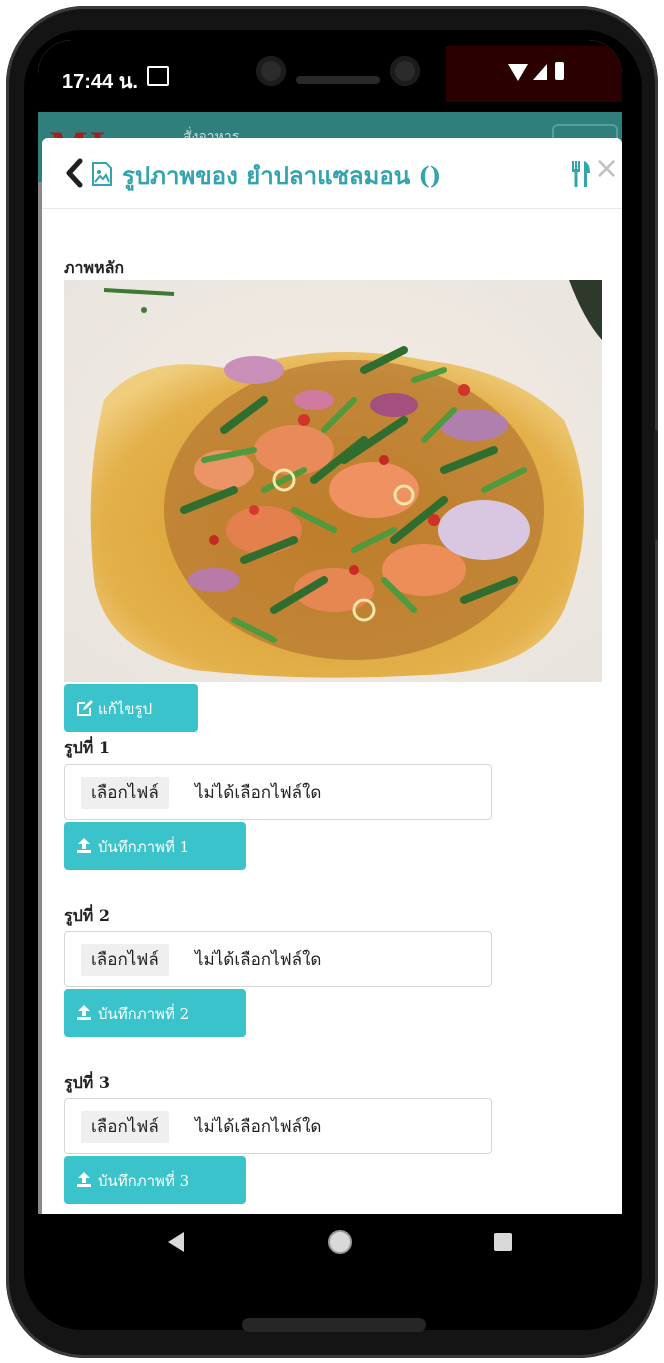  What do you see at coordinates (271, 71) in the screenshot?
I see `front-camera-icon` at bounding box center [271, 71].